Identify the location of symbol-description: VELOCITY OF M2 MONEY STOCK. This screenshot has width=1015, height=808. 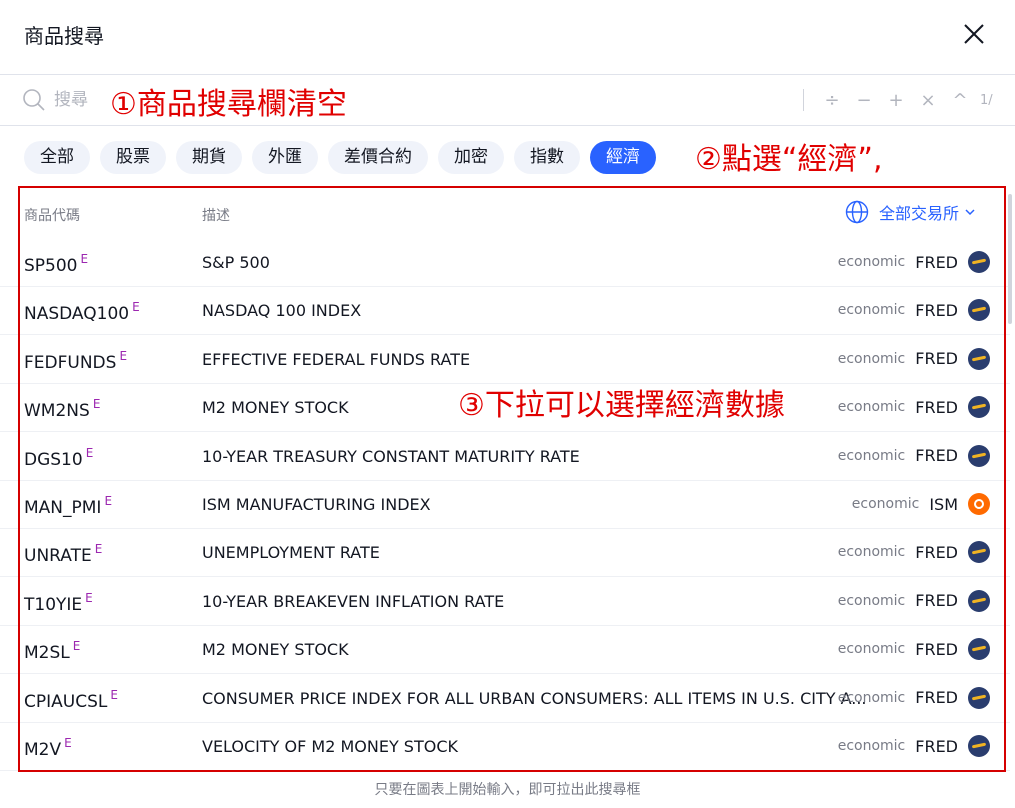
(330, 746).